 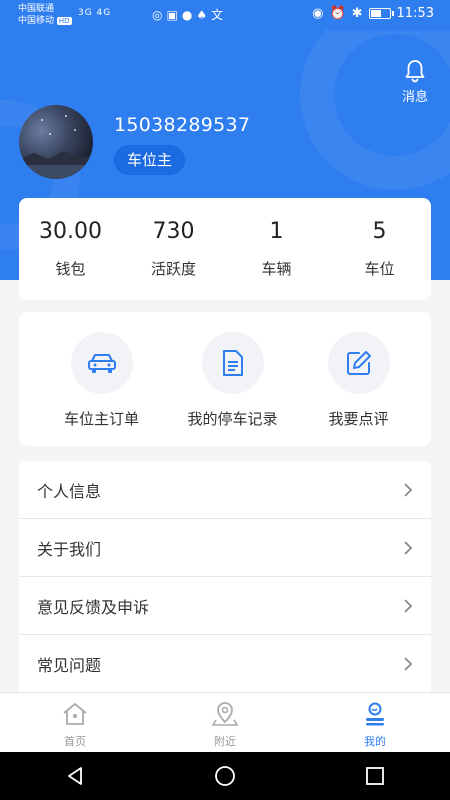 What do you see at coordinates (182, 125) in the screenshot?
I see `phone-number: 15038289537` at bounding box center [182, 125].